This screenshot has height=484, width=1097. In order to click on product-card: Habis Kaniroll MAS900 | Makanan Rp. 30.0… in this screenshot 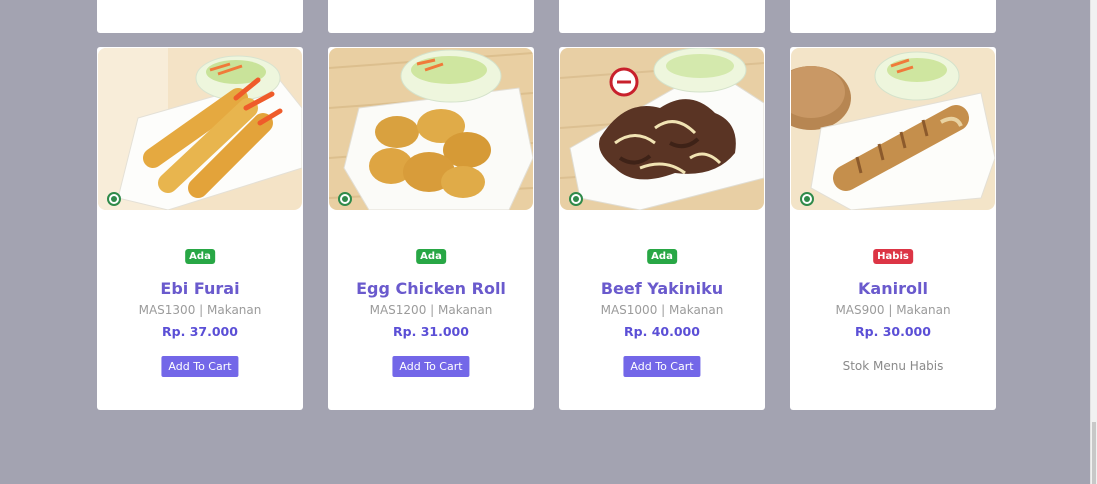, I will do `click(893, 228)`.